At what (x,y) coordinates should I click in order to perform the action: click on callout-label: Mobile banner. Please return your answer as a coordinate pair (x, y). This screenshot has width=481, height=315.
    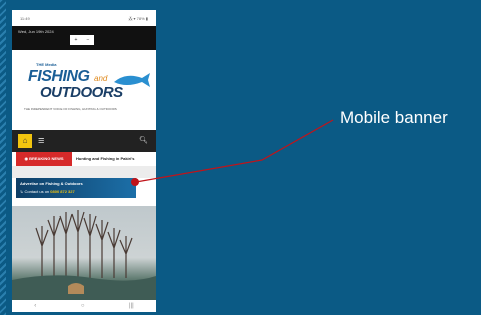
    Looking at the image, I should click on (394, 117).